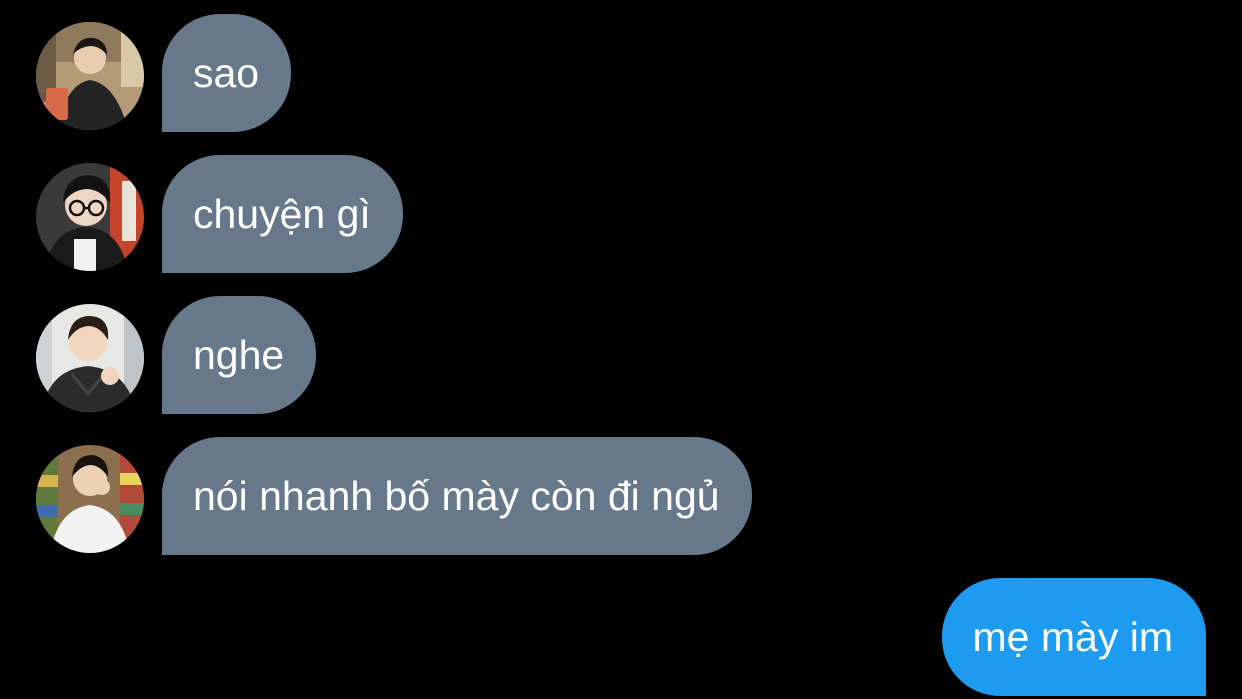  I want to click on message-text: mẹ mày im, so click(1072, 636).